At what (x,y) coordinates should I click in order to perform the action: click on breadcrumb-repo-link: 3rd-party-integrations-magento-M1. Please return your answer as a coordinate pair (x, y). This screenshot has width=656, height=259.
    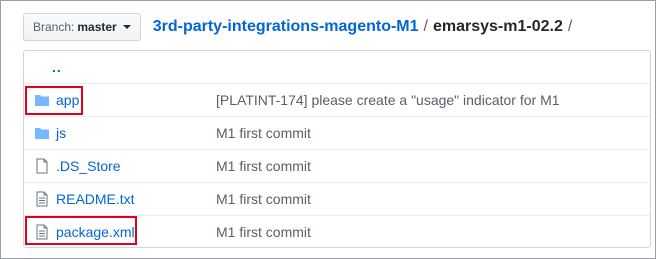
    Looking at the image, I should click on (286, 27).